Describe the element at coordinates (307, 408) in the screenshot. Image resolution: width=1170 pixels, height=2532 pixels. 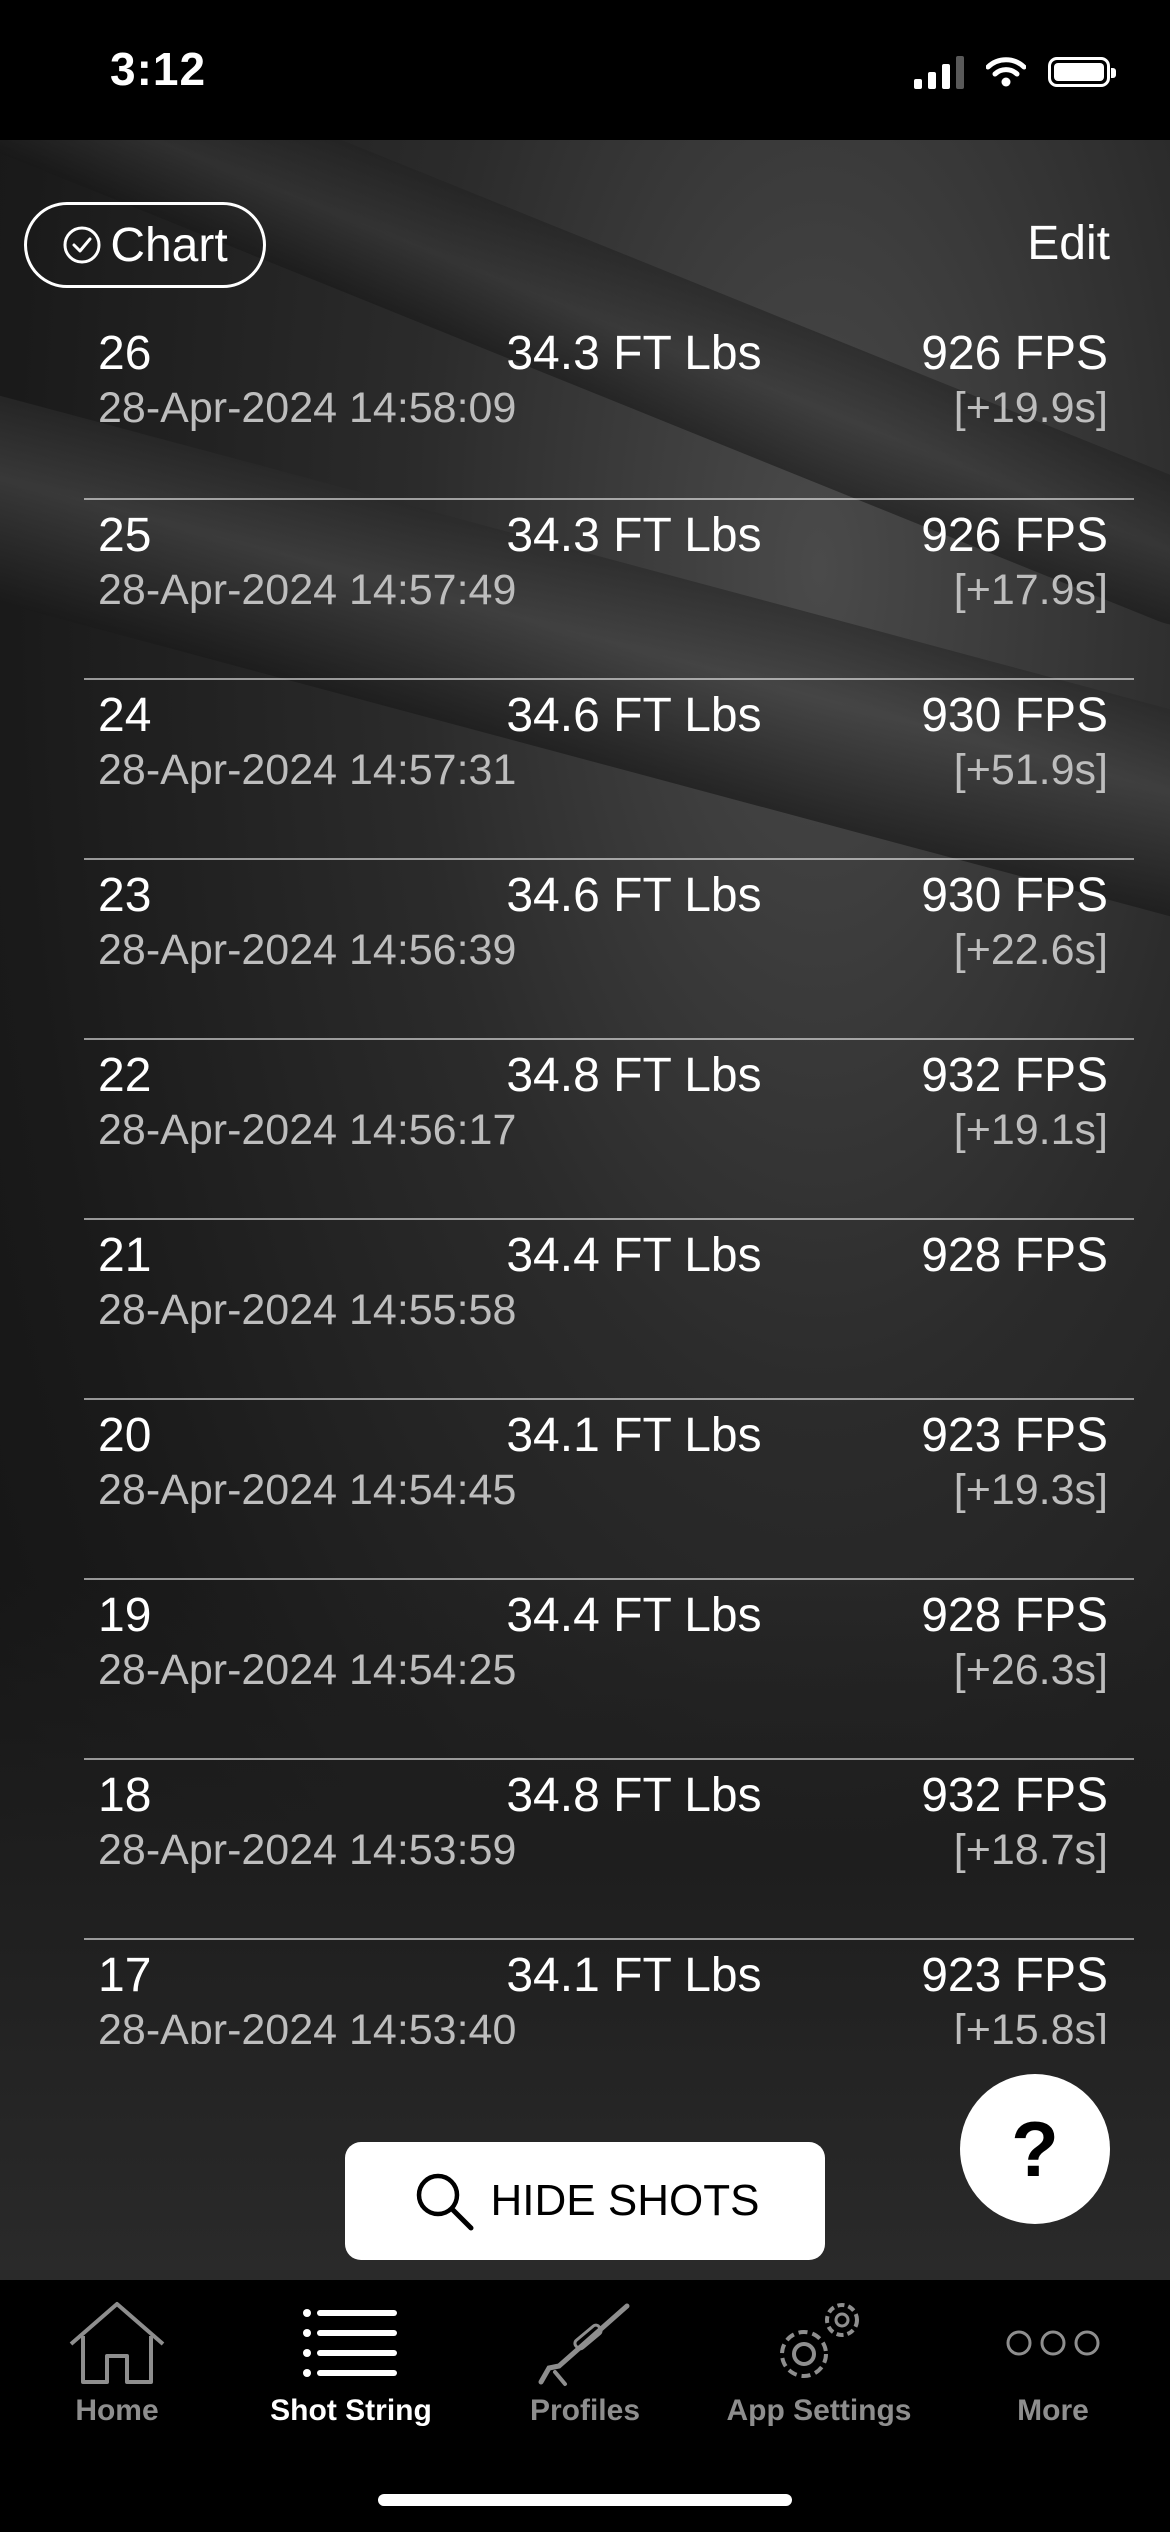
I see `shot-timestamp: 28-Apr-2024 14:58:09` at that location.